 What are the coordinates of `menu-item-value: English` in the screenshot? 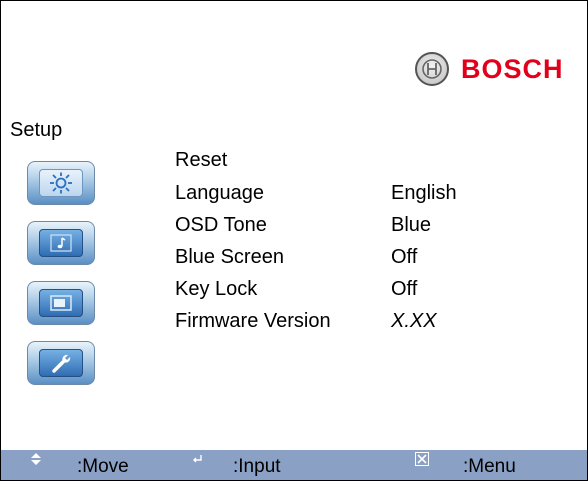 It's located at (424, 193).